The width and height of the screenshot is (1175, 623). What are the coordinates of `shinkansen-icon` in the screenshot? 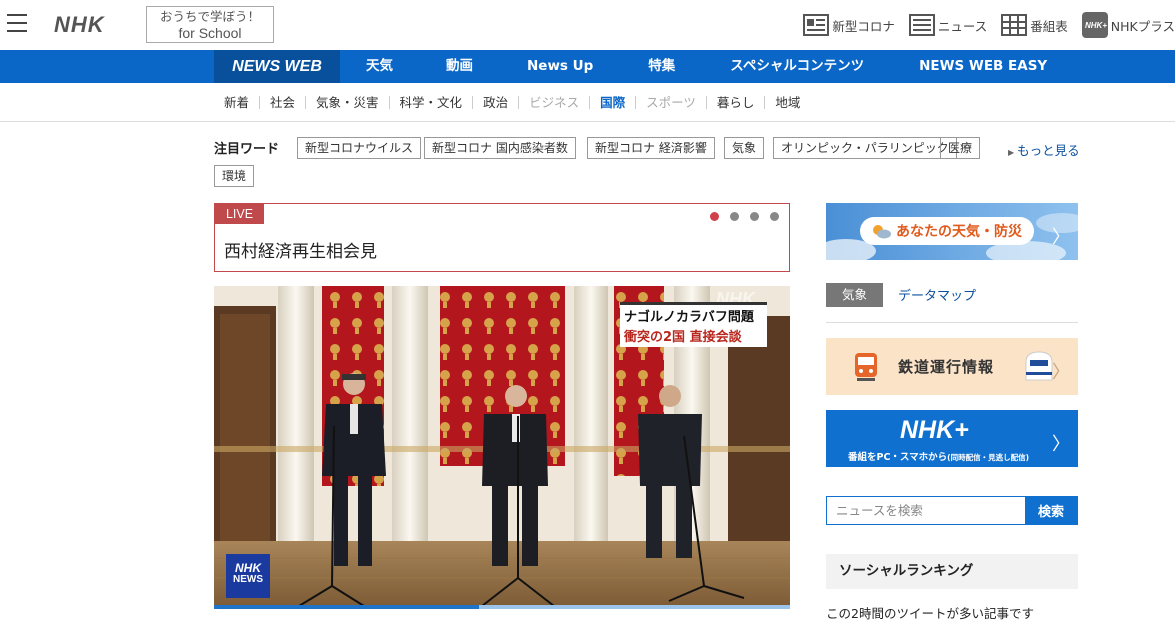 It's located at (1039, 366).